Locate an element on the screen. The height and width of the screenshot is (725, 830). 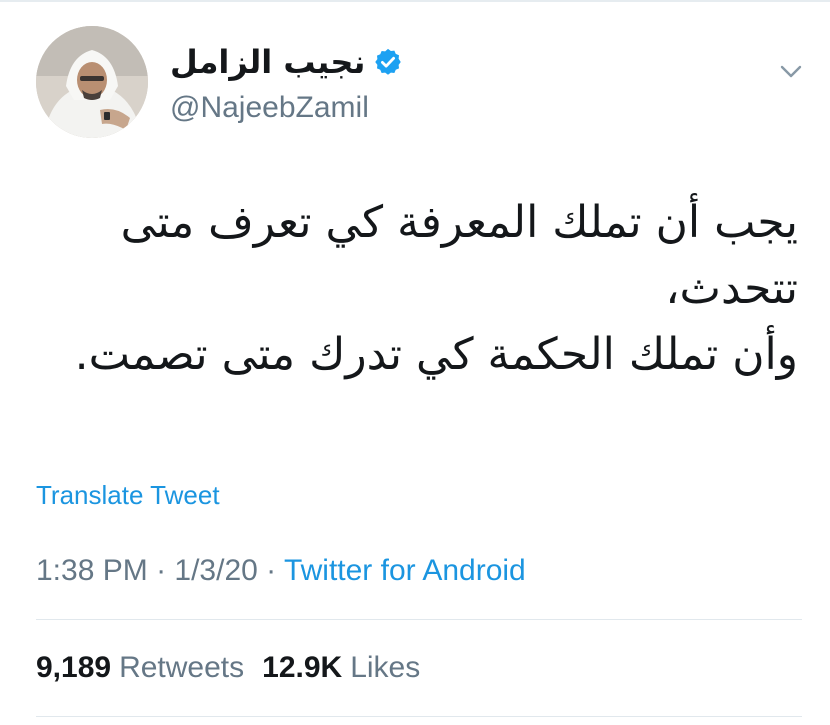
retweets-label: Retweets is located at coordinates (182, 667).